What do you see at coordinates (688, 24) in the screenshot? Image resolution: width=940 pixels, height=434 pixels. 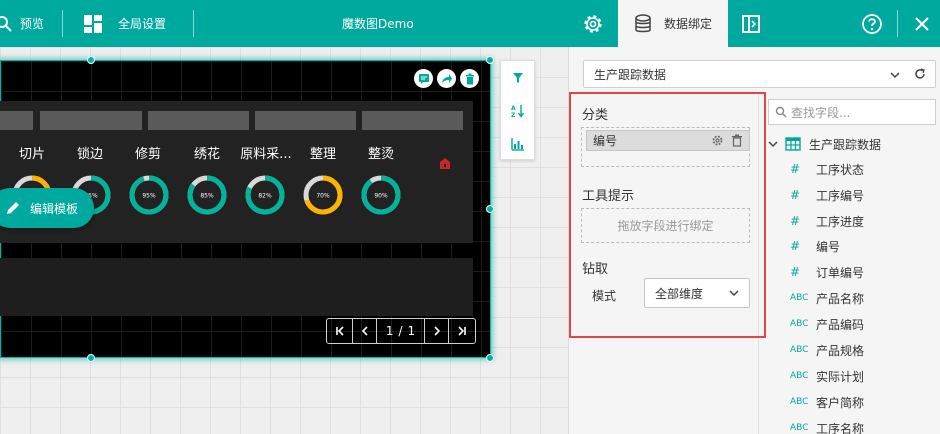 I see `tab-data-binding-label: 数据绑定` at bounding box center [688, 24].